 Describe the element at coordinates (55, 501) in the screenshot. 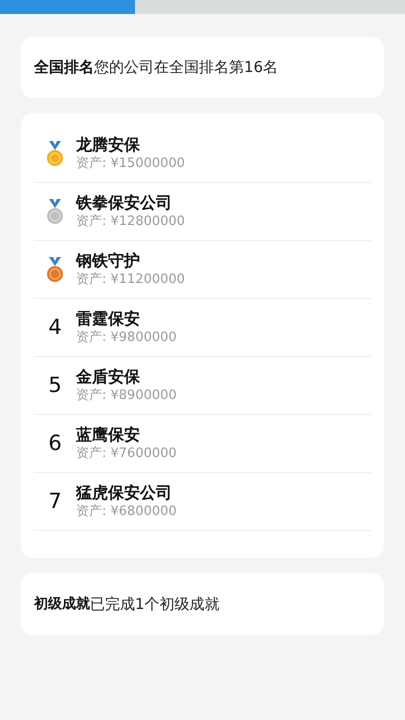

I see `rank-number: 7` at that location.